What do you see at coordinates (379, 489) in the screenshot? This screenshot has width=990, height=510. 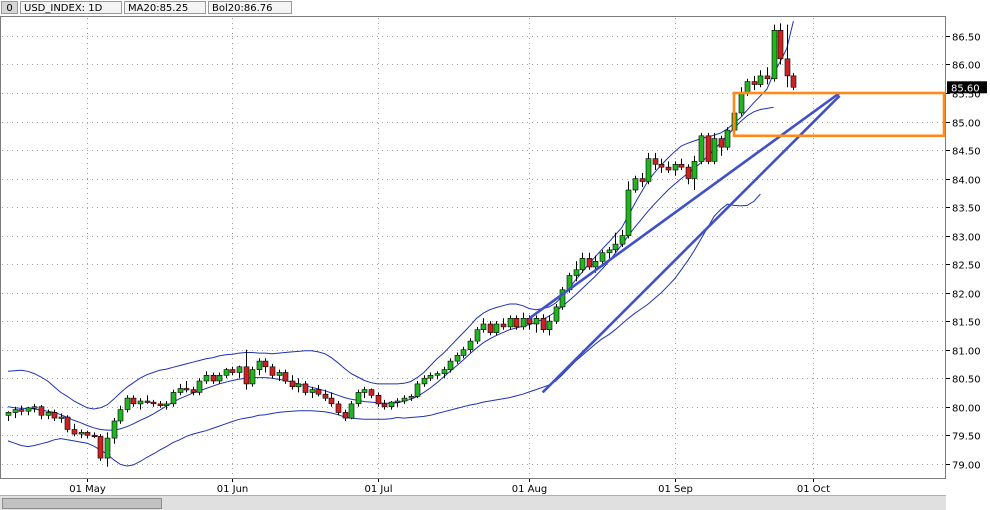 I see `x-tick-label: 01 Jul` at bounding box center [379, 489].